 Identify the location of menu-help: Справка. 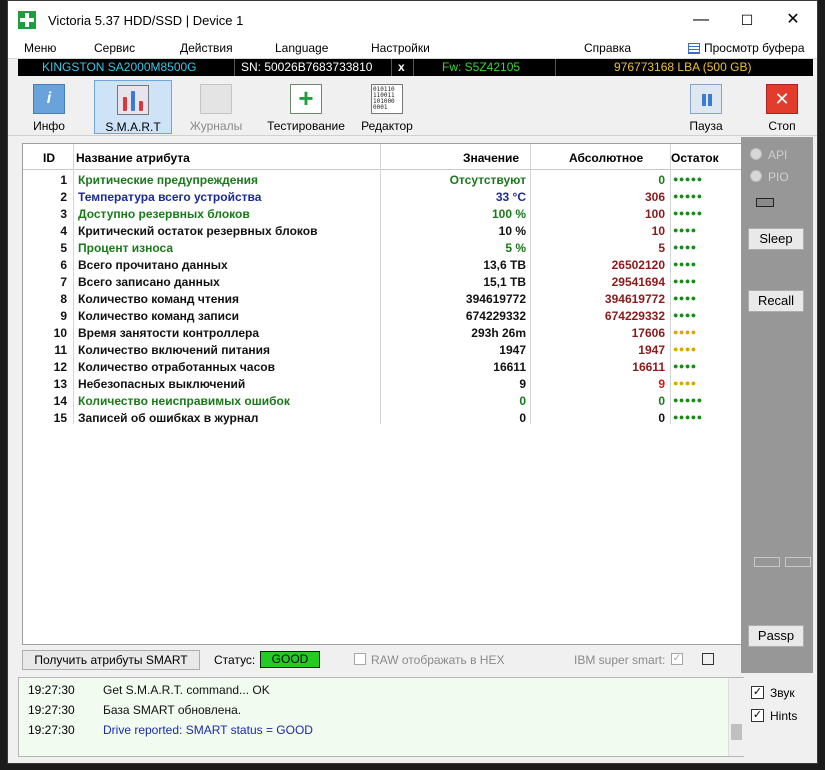
(607, 48).